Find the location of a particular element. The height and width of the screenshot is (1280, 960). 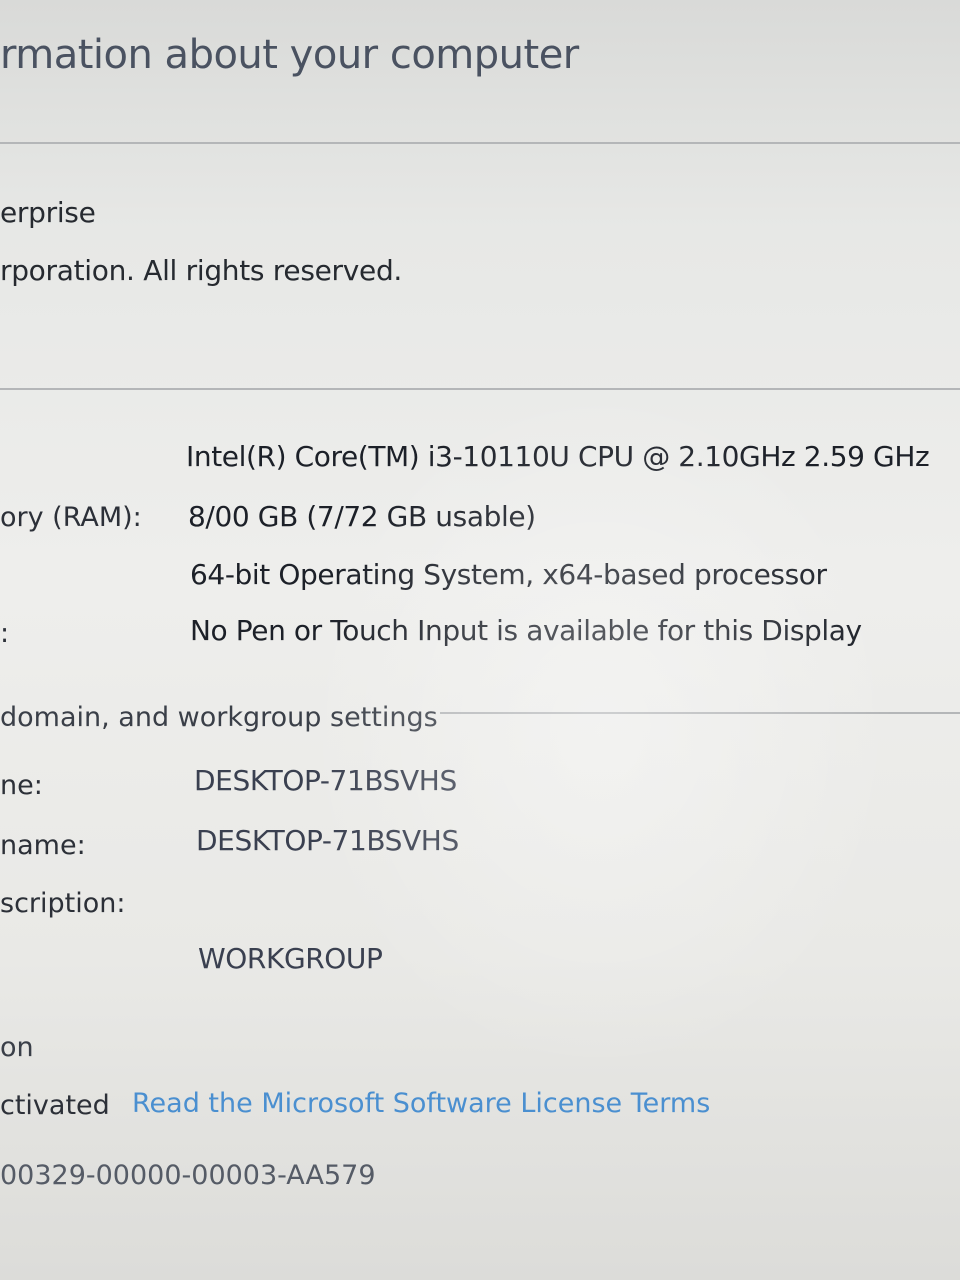

workgroup-value: WORKGROUP is located at coordinates (290, 958).